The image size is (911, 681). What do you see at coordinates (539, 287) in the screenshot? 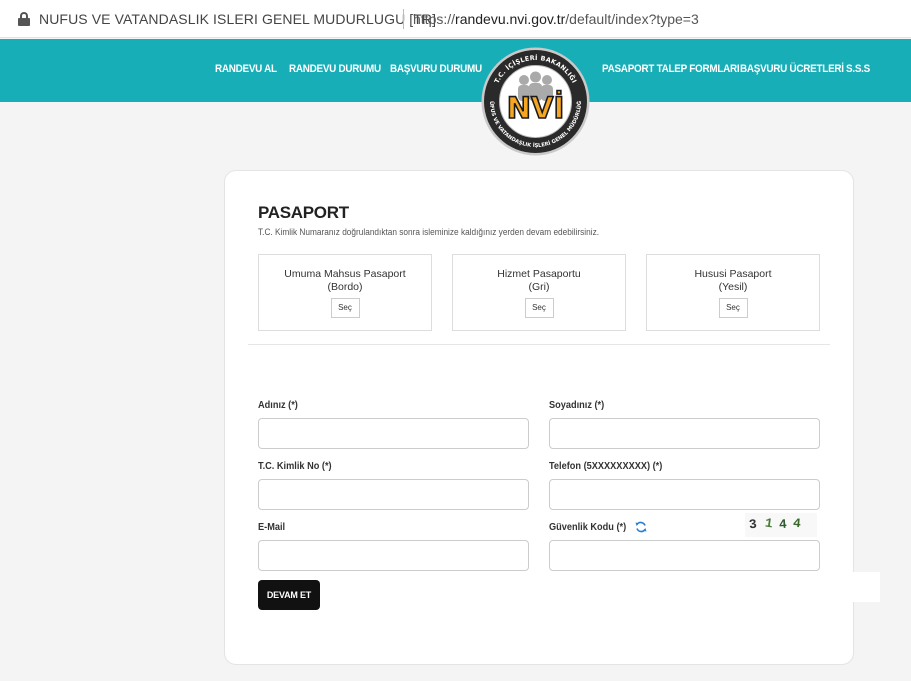
I see `passport-type-color: (Gri)` at bounding box center [539, 287].